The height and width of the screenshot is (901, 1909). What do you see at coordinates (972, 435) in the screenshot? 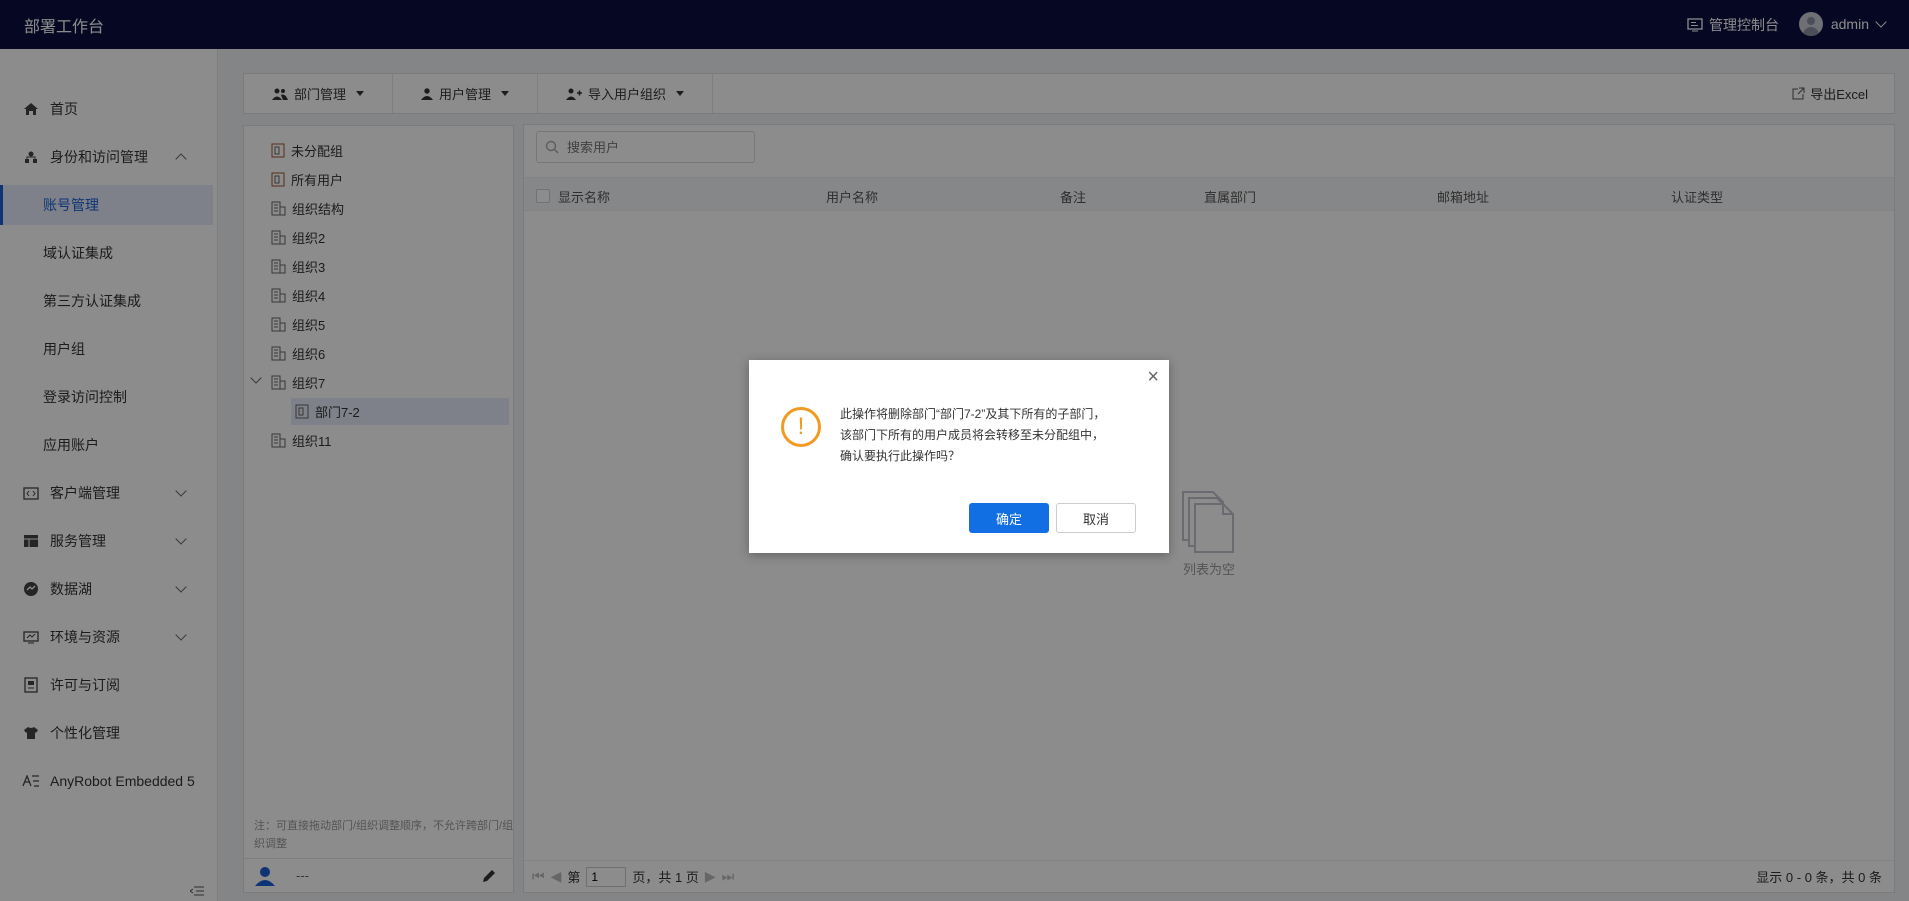
I see `dialog-message-line: 该部门下所有的用户成员将会转移至未分配组中，` at bounding box center [972, 435].